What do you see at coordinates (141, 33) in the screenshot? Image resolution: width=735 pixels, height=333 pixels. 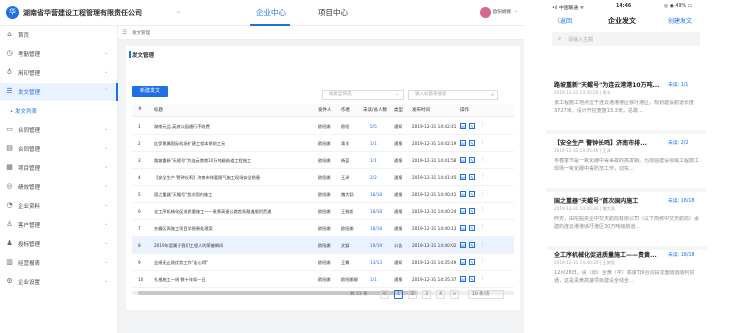 I see `breadcrumb-item: 发文管理` at bounding box center [141, 33].